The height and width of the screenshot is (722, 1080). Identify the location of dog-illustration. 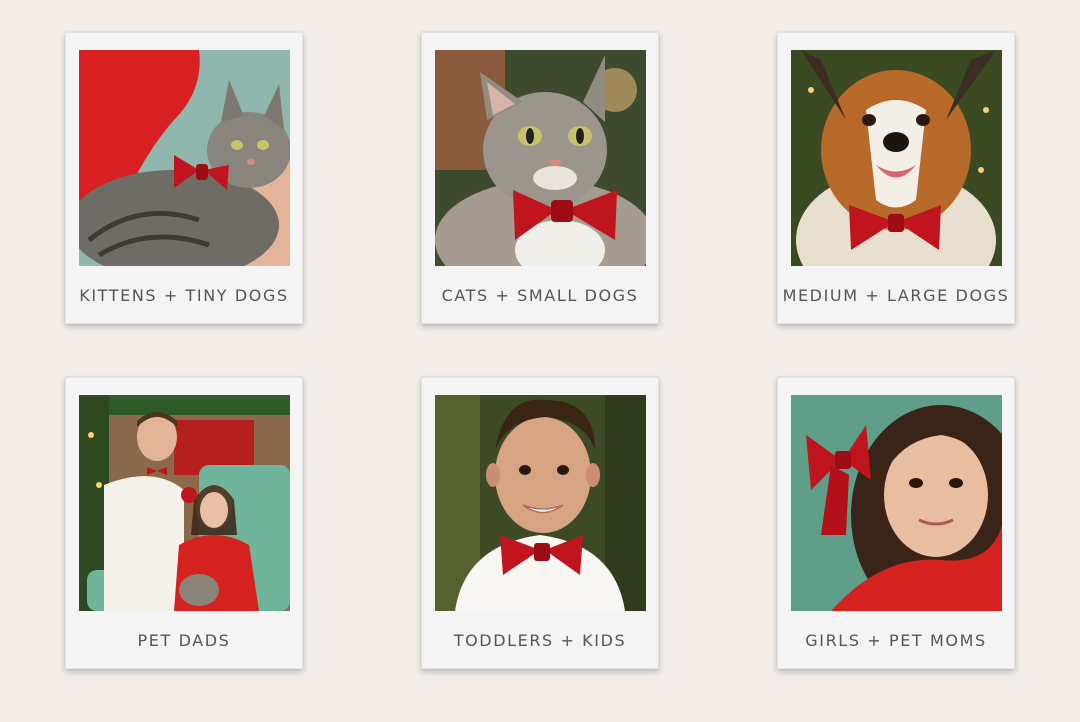
(896, 158).